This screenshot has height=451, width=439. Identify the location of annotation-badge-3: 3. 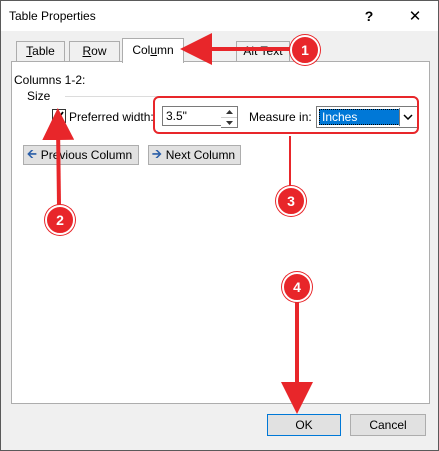
(291, 201).